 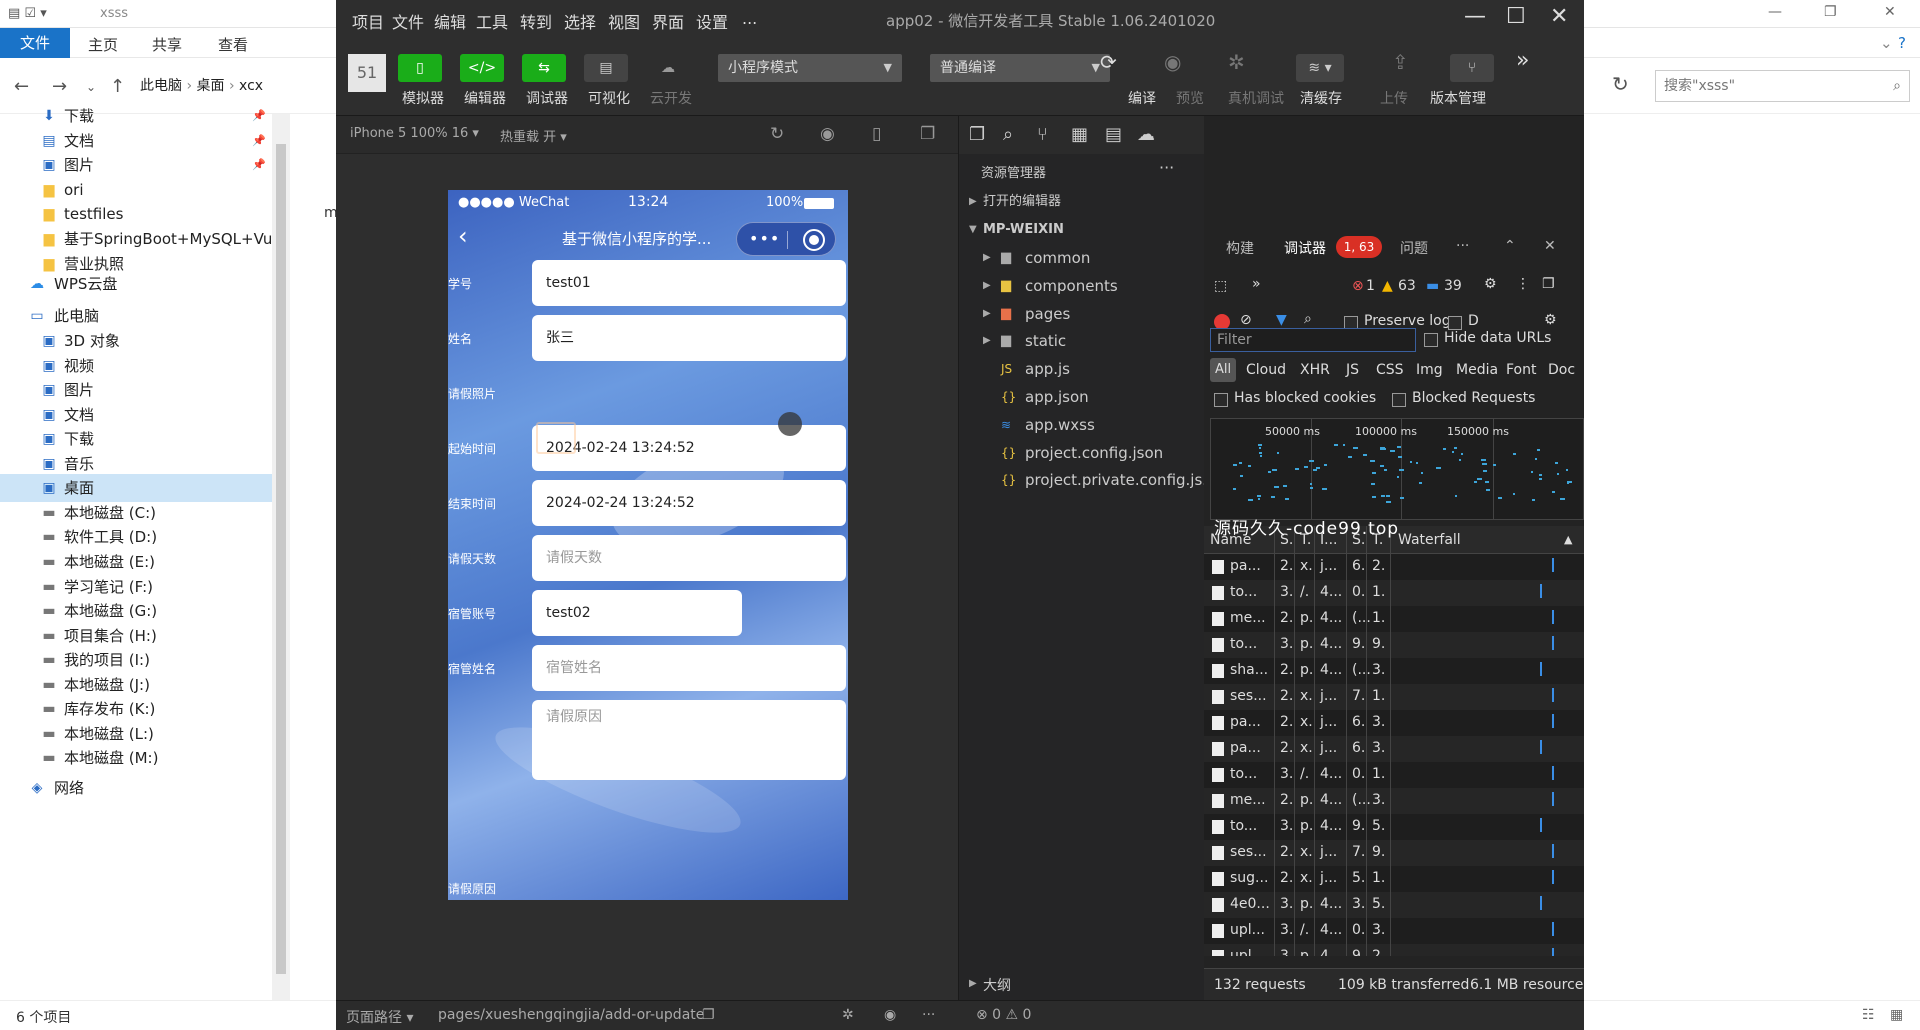 What do you see at coordinates (689, 503) in the screenshot?
I see `form-input: 2024-02-24 13:24:52` at bounding box center [689, 503].